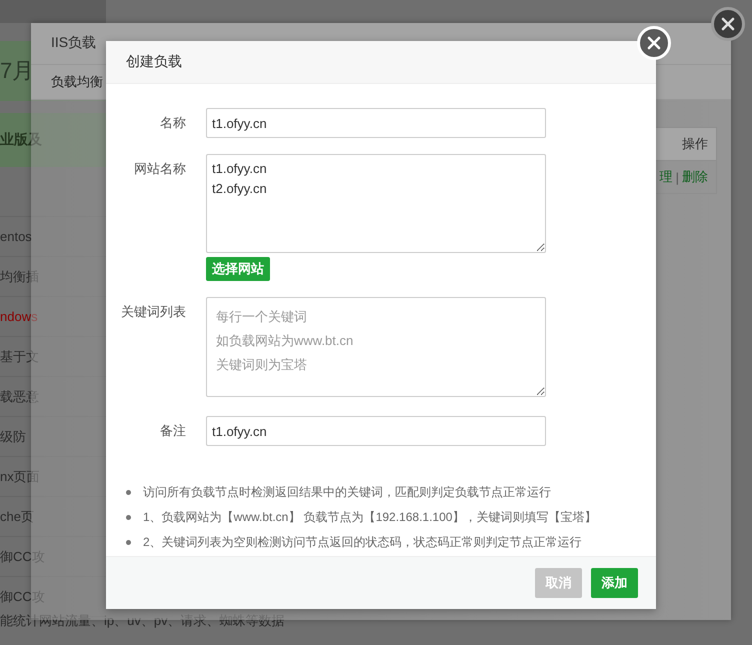  I want to click on plugin-name: nx页面, so click(20, 477).